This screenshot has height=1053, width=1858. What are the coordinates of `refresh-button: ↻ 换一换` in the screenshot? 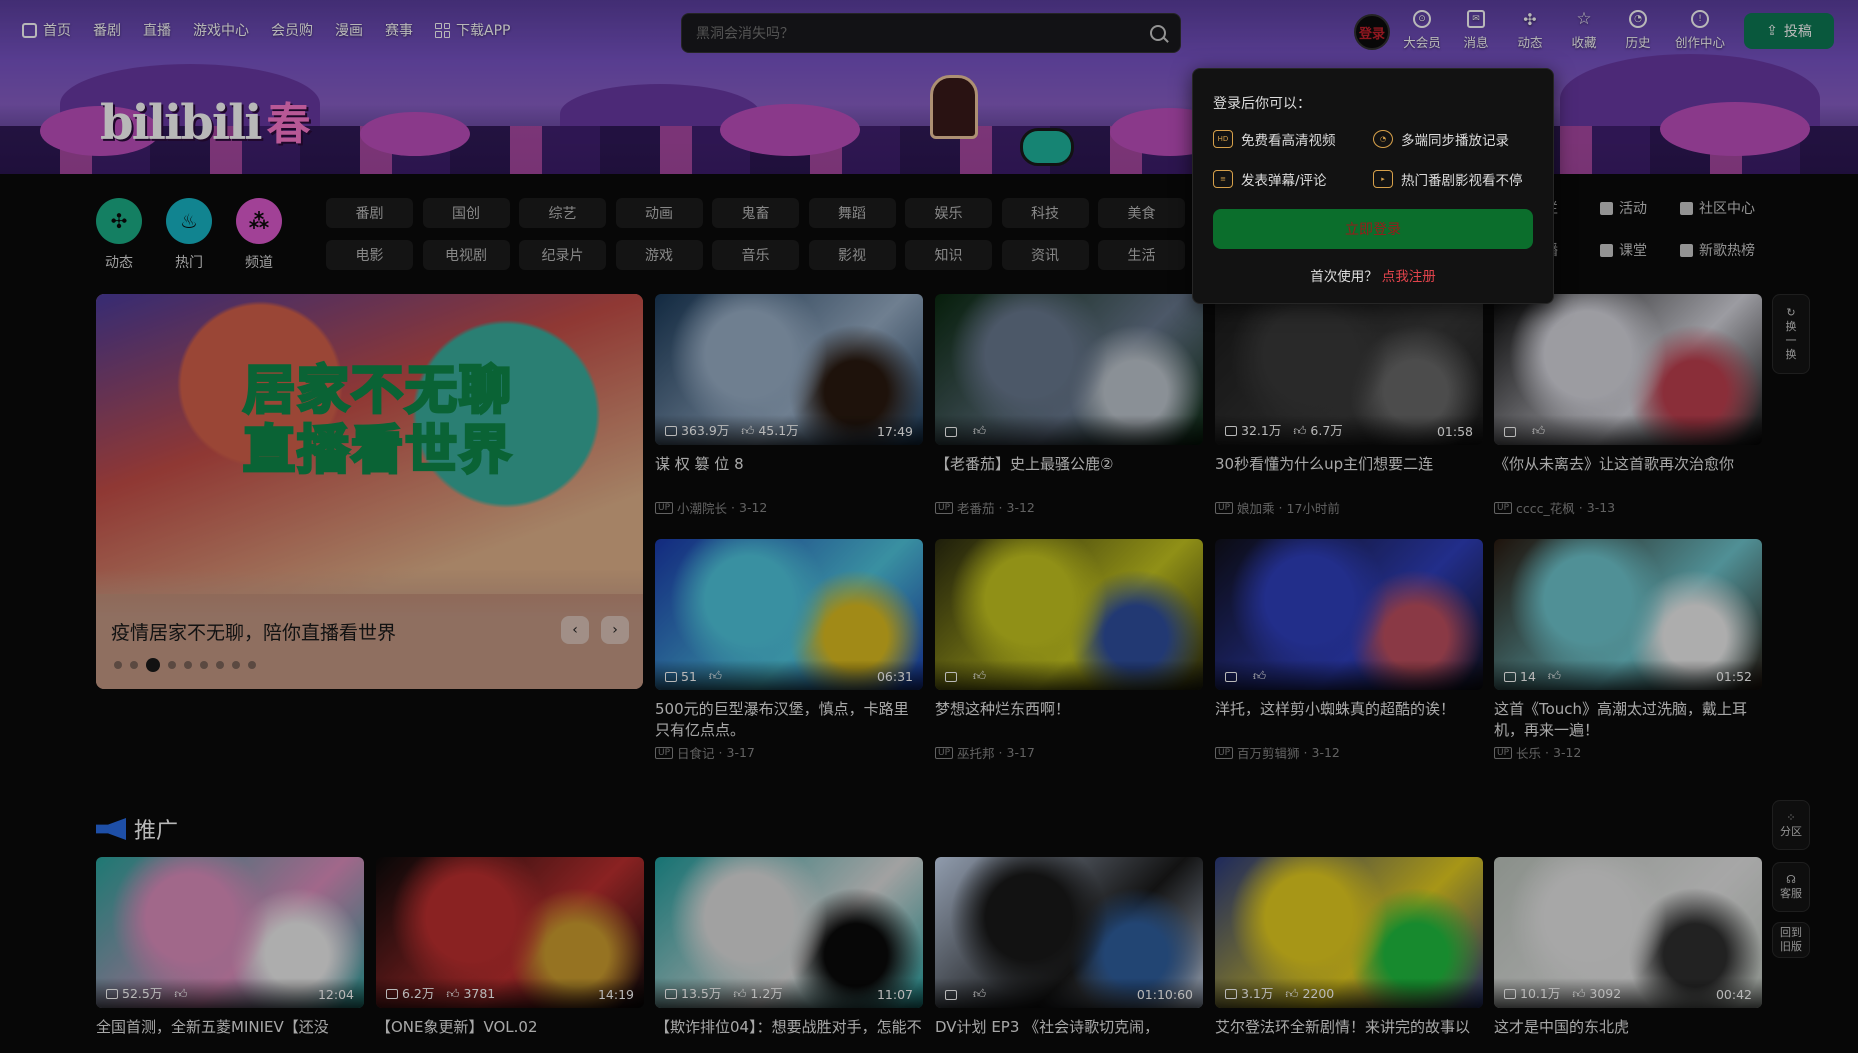 It's located at (1791, 334).